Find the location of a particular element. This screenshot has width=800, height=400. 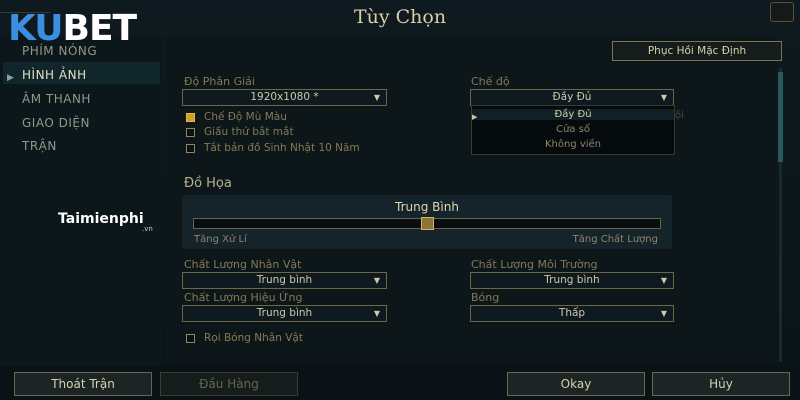

active-arrow-icon: ▶ is located at coordinates (10, 78).